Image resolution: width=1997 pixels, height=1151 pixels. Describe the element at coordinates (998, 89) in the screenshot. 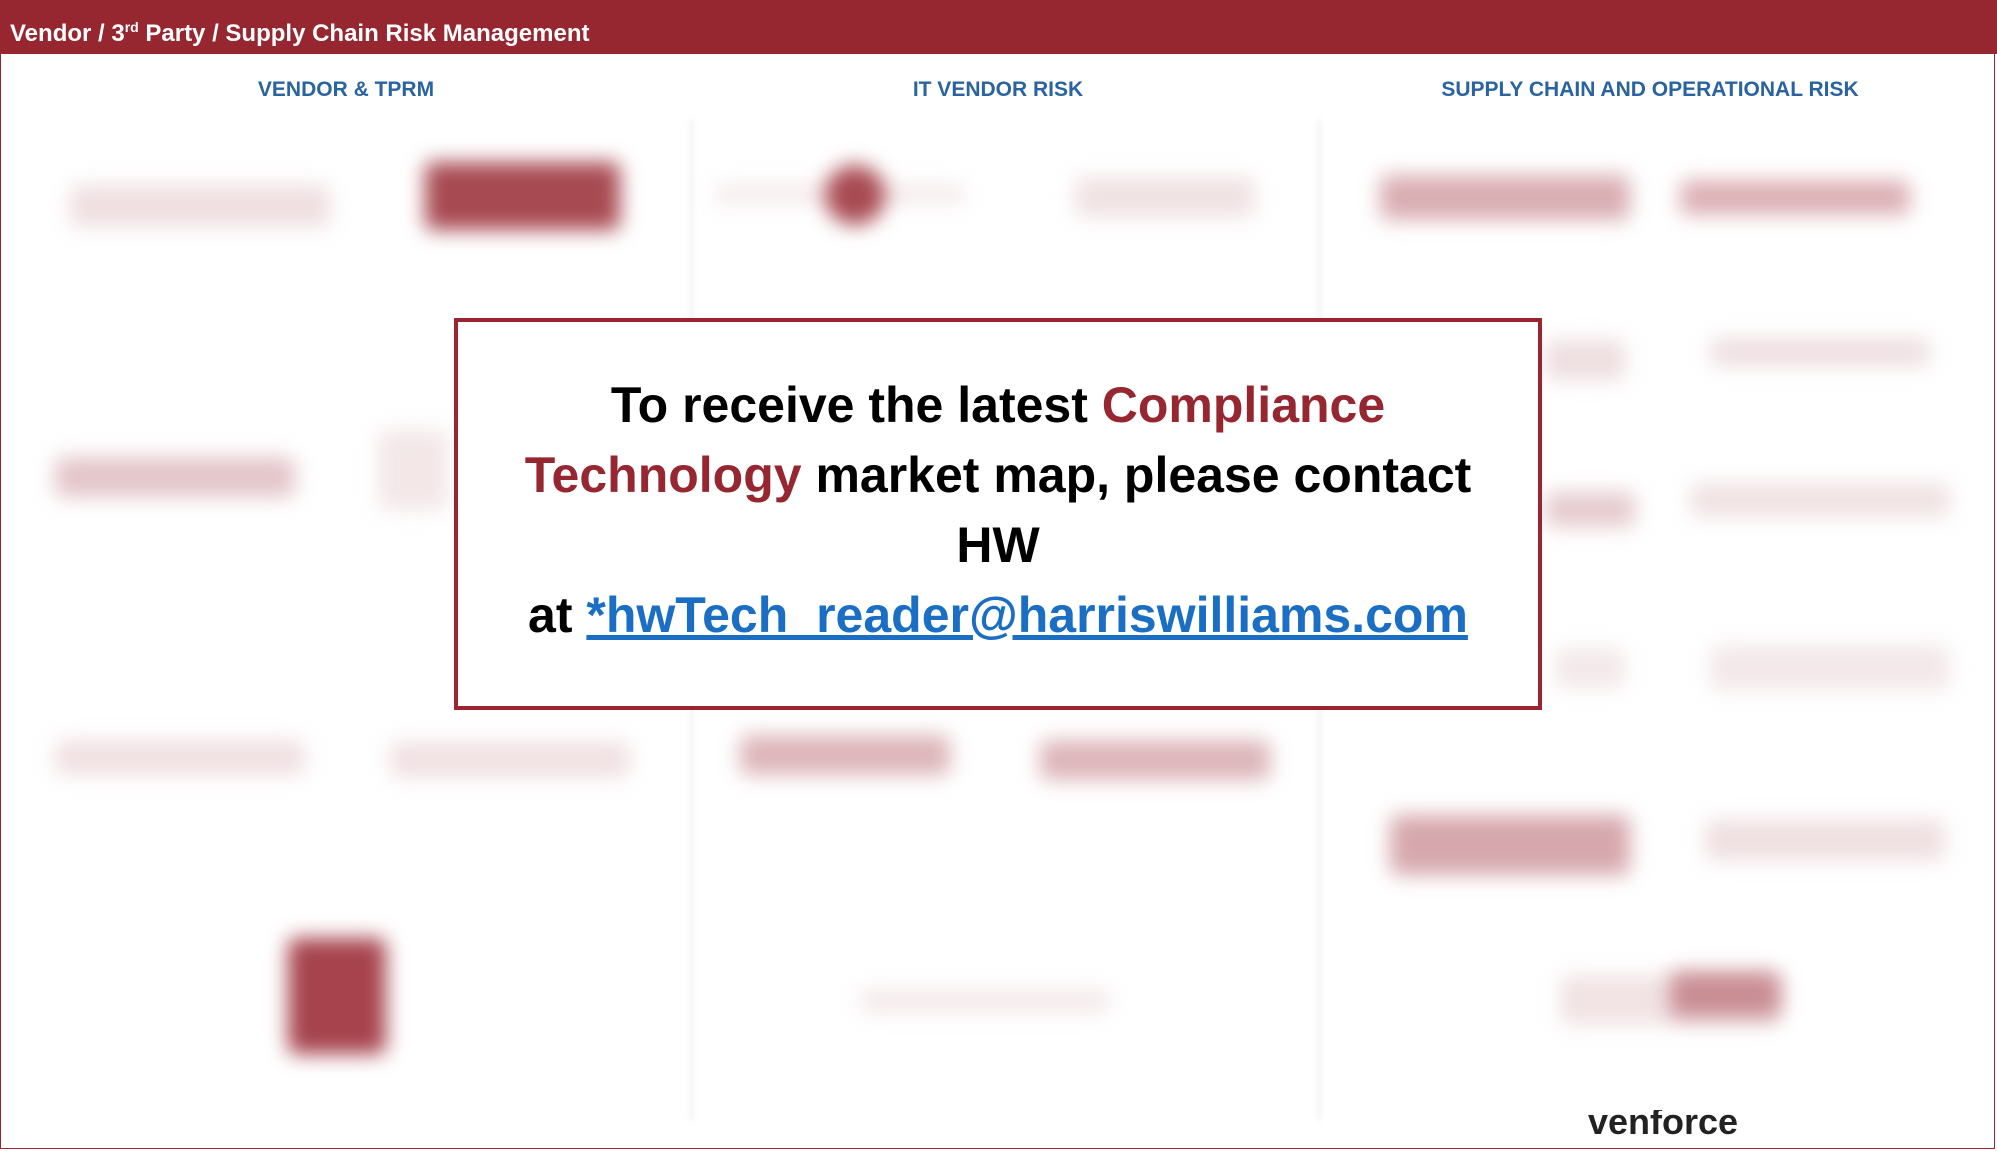

I see `column-title-it-vendor-risk: IT VENDOR RISK` at that location.